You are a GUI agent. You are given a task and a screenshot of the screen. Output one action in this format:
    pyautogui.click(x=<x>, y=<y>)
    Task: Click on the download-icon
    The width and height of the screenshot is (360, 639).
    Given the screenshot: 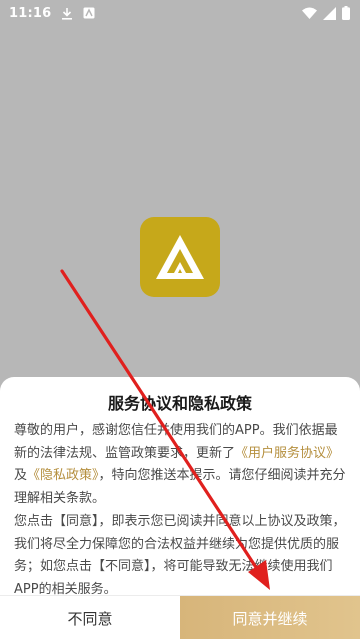 What is the action you would take?
    pyautogui.click(x=67, y=13)
    